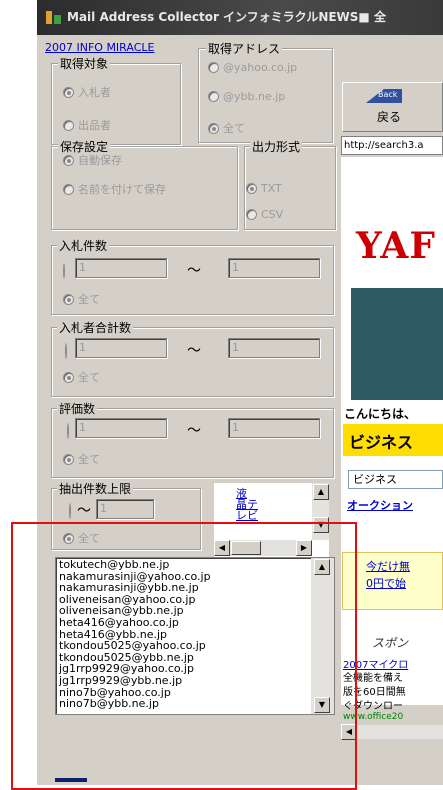 The width and height of the screenshot is (443, 790). Describe the element at coordinates (381, 442) in the screenshot. I see `business-title: ビジネス` at that location.